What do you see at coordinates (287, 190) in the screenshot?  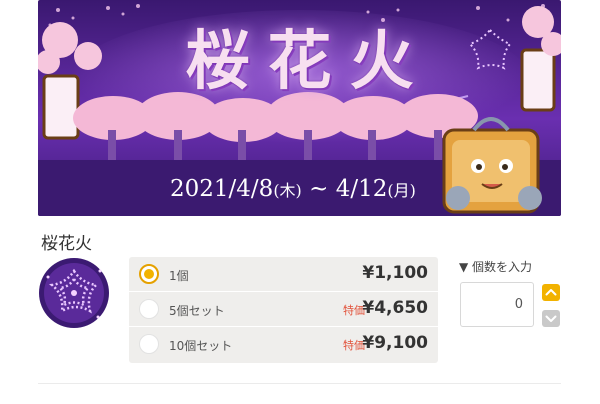 I see `banner-date-start-day: (木)` at bounding box center [287, 190].